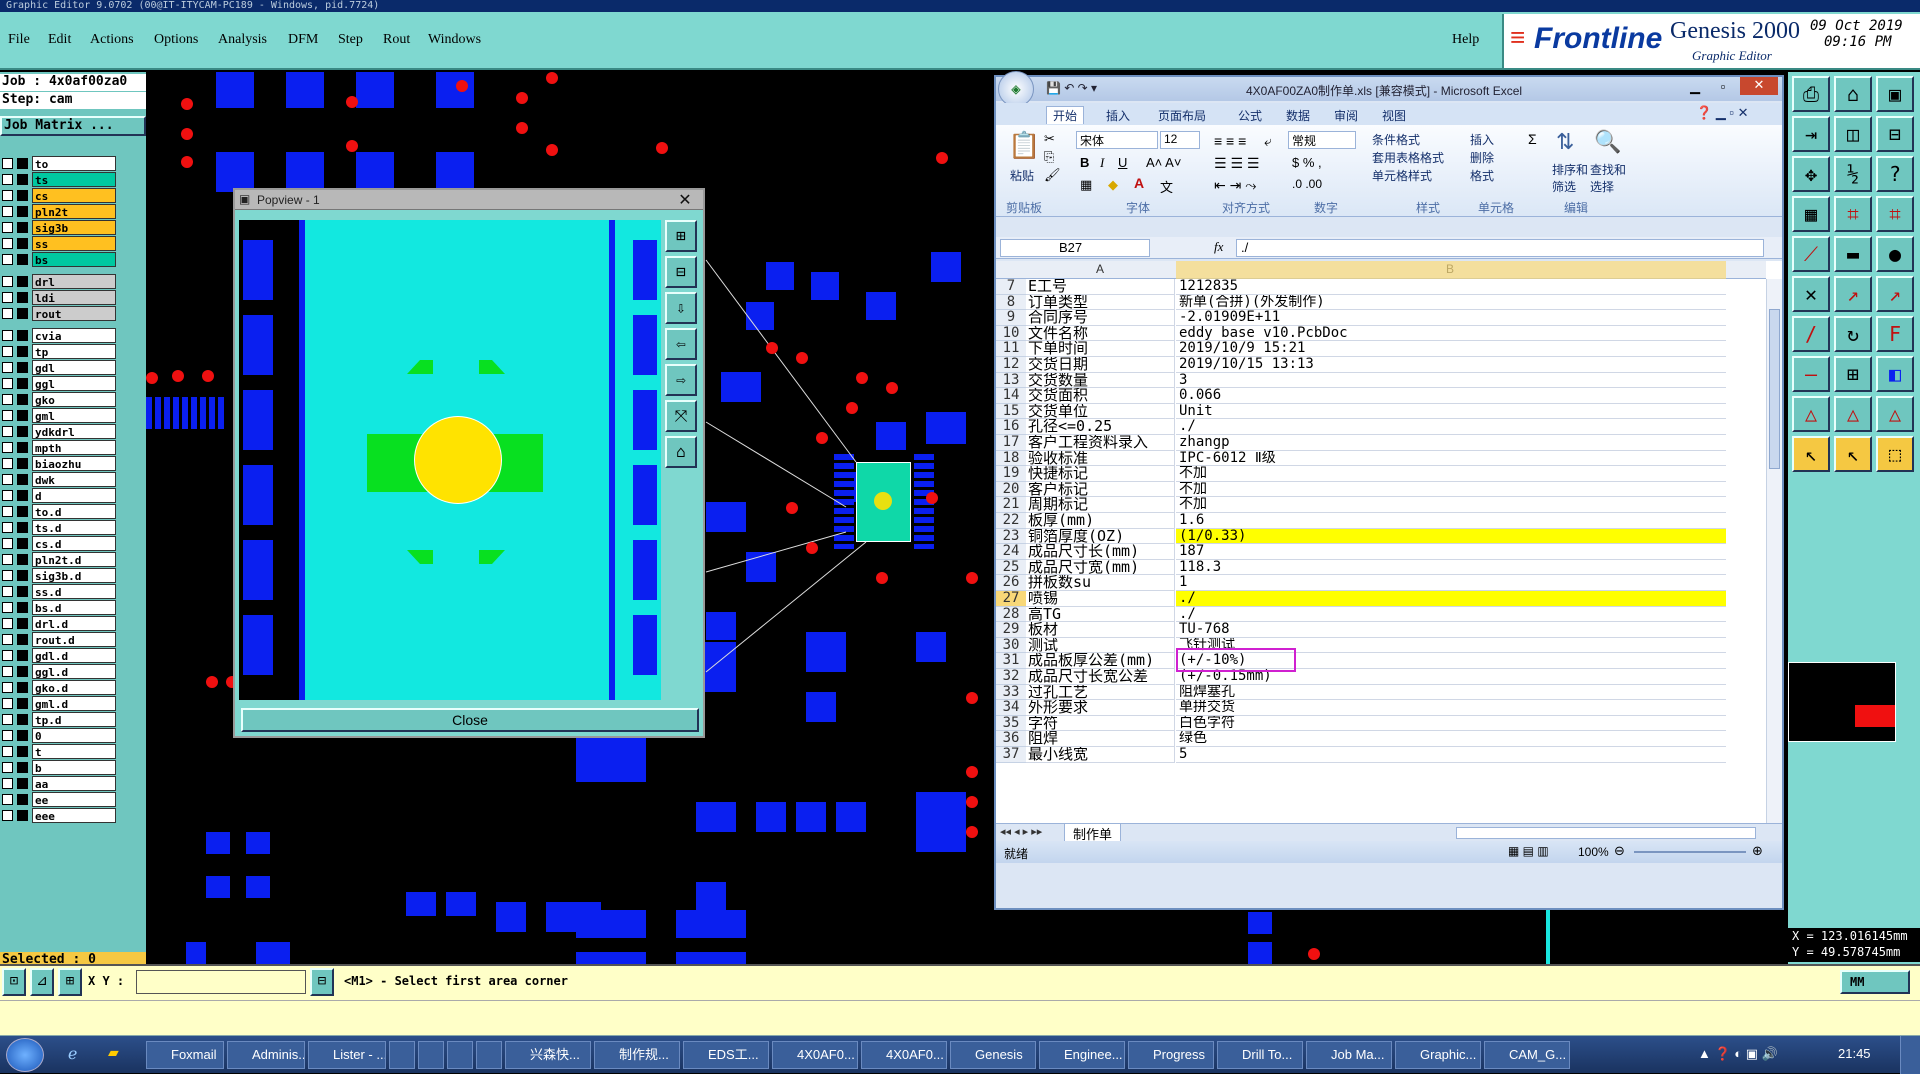  Describe the element at coordinates (74, 815) in the screenshot. I see `layer-name: eee` at that location.